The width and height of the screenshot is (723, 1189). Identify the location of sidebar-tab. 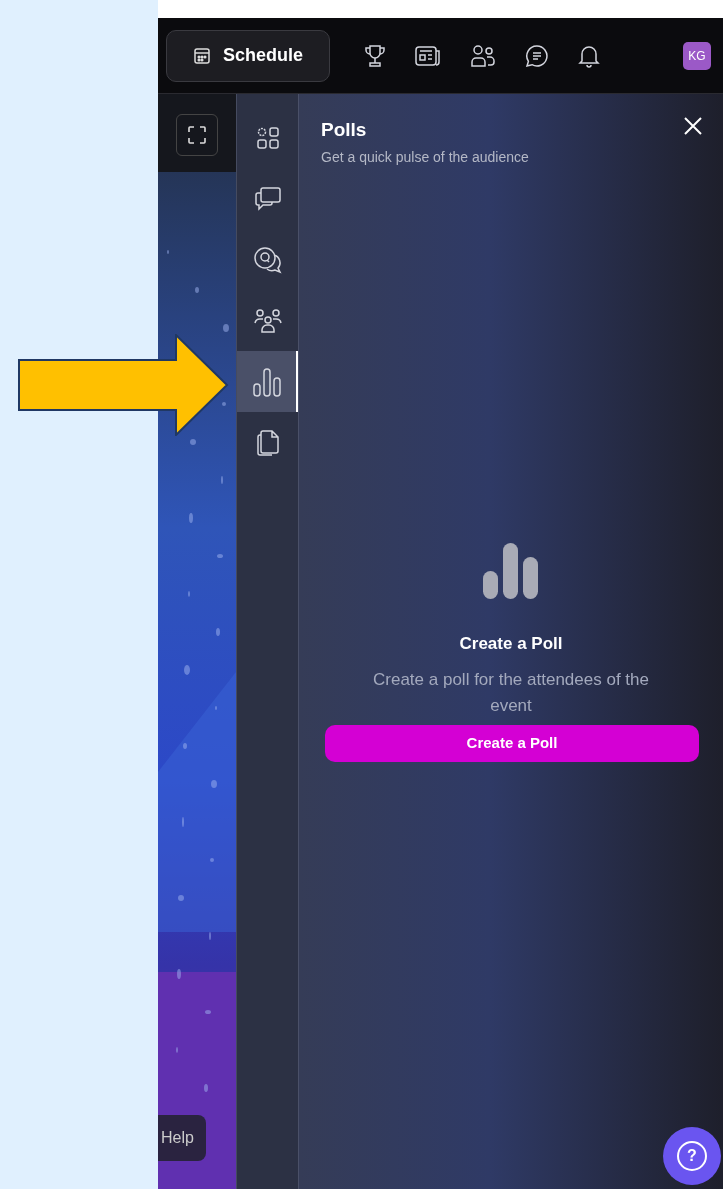
(267, 381).